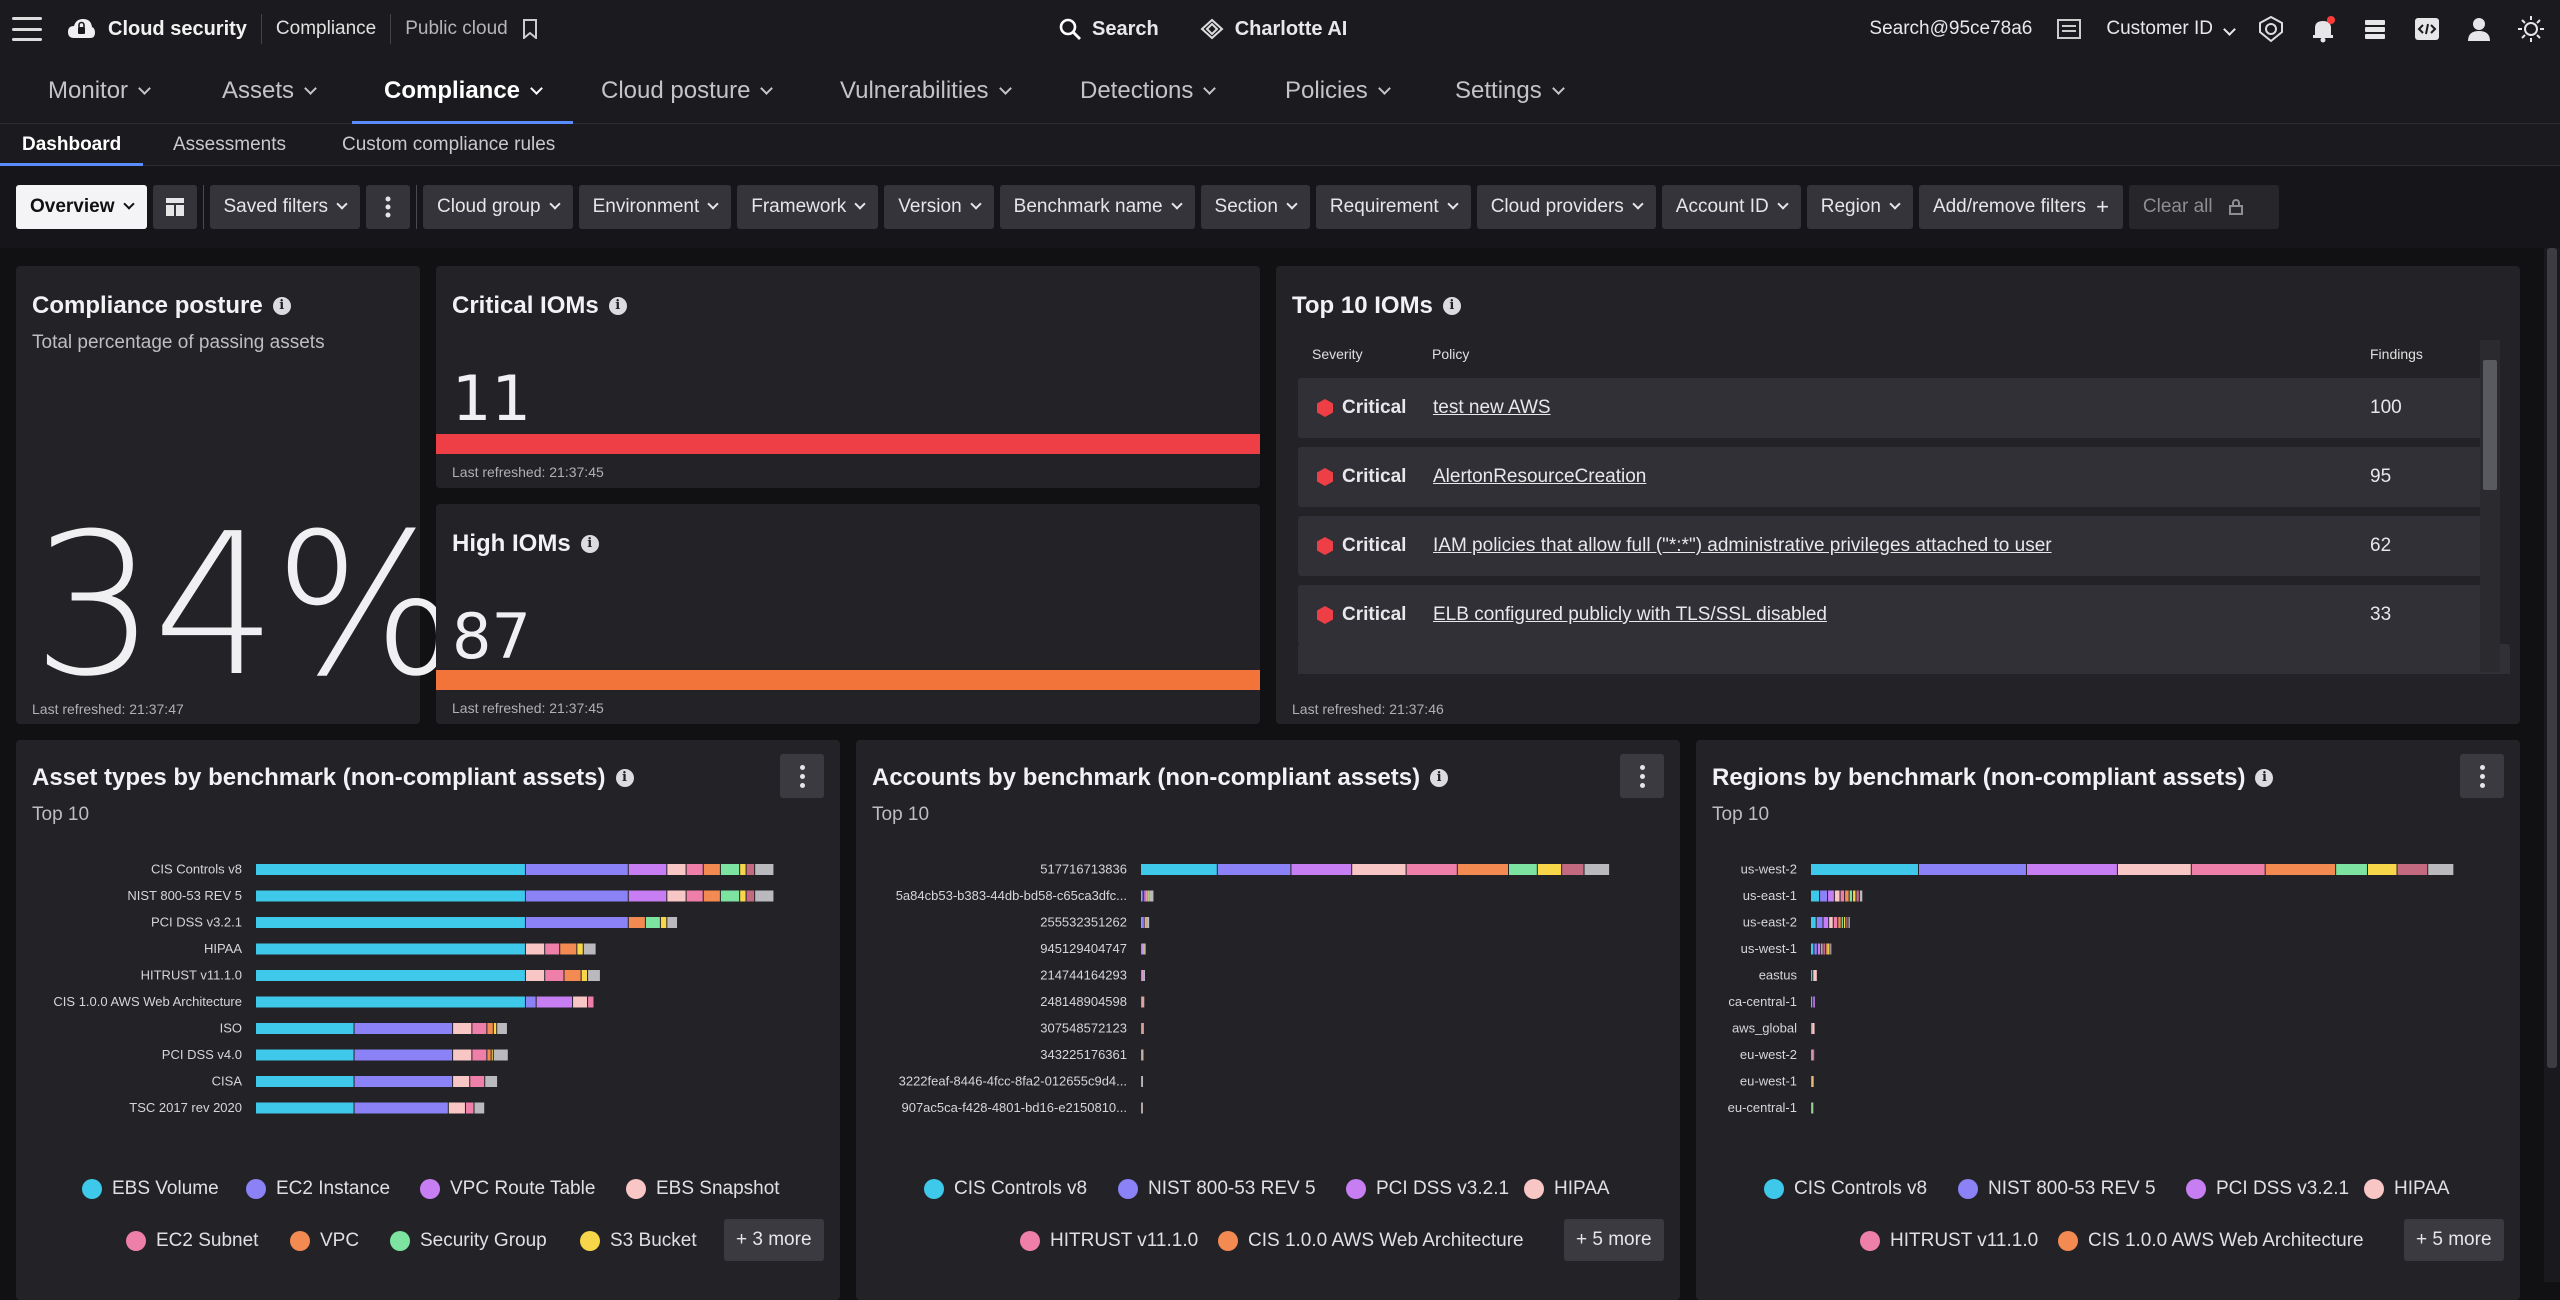 The width and height of the screenshot is (2560, 1300). Describe the element at coordinates (388, 207) in the screenshot. I see `filters-more-button` at that location.